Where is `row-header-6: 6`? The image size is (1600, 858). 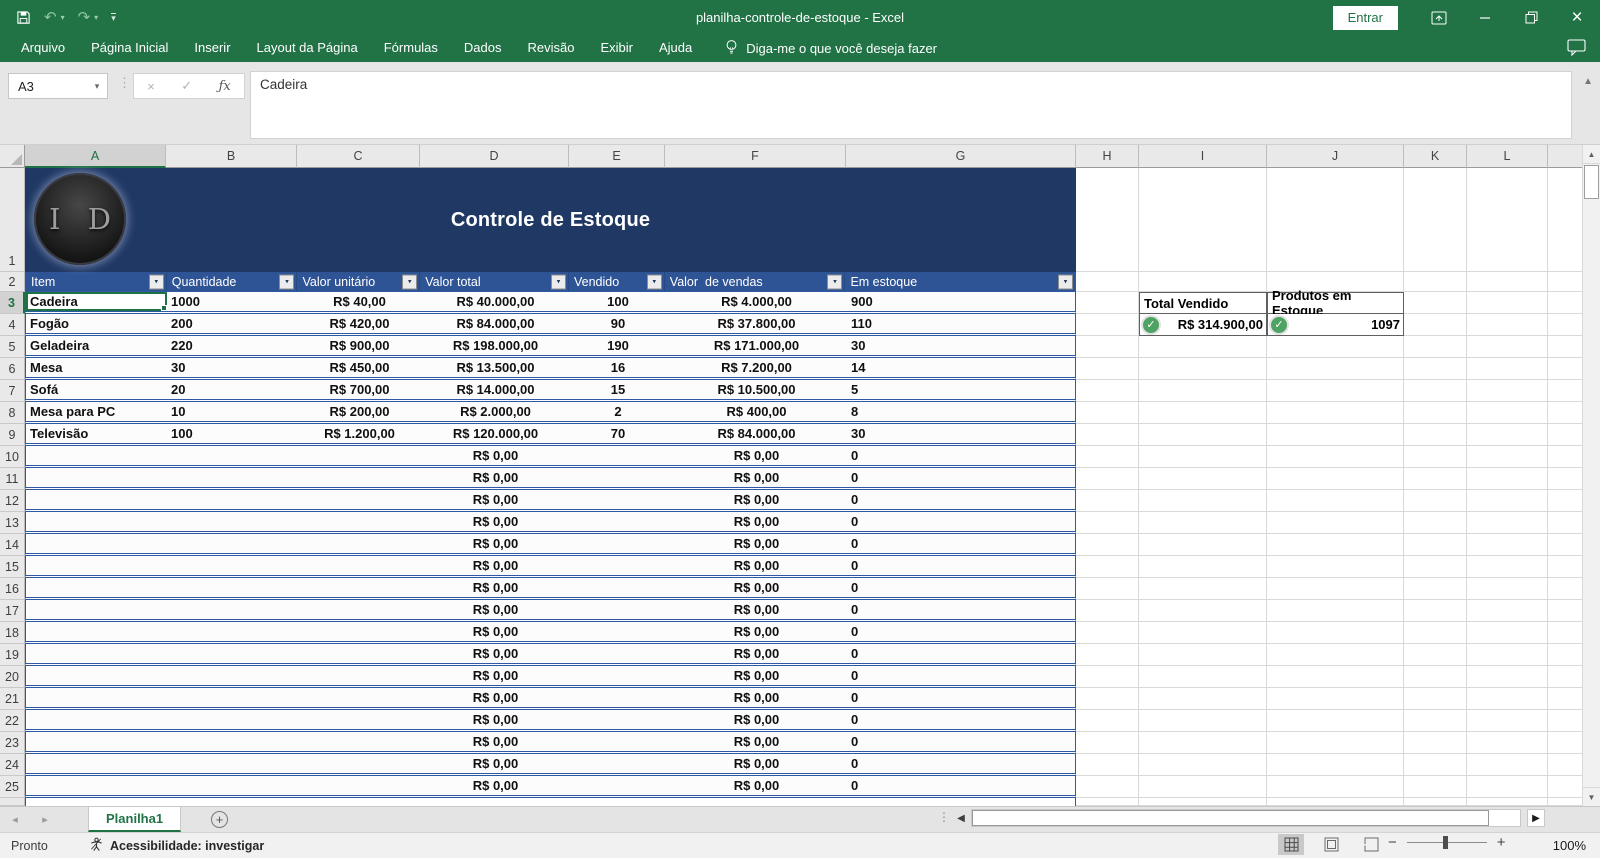
row-header-6: 6 is located at coordinates (12, 369).